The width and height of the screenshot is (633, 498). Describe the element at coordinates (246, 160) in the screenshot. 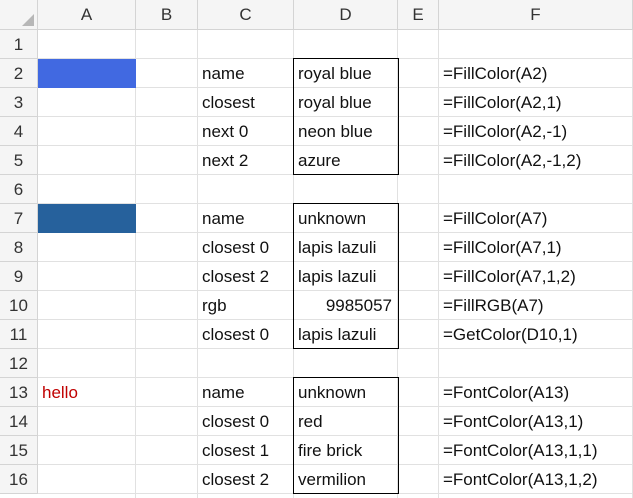

I see `cell-c5: next 2` at that location.